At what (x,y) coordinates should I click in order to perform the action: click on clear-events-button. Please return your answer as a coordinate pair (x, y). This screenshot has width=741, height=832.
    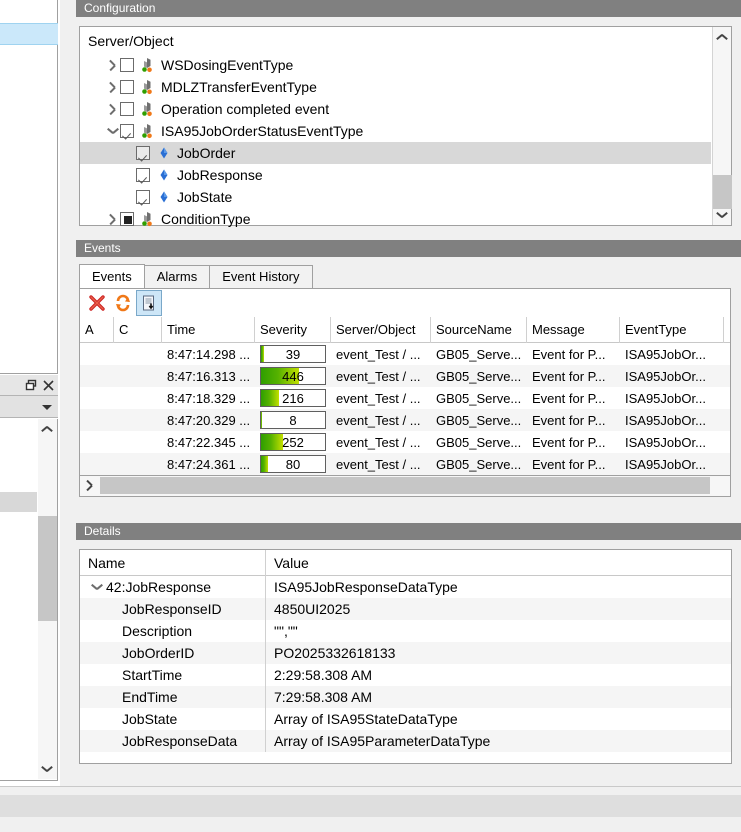
    Looking at the image, I should click on (97, 303).